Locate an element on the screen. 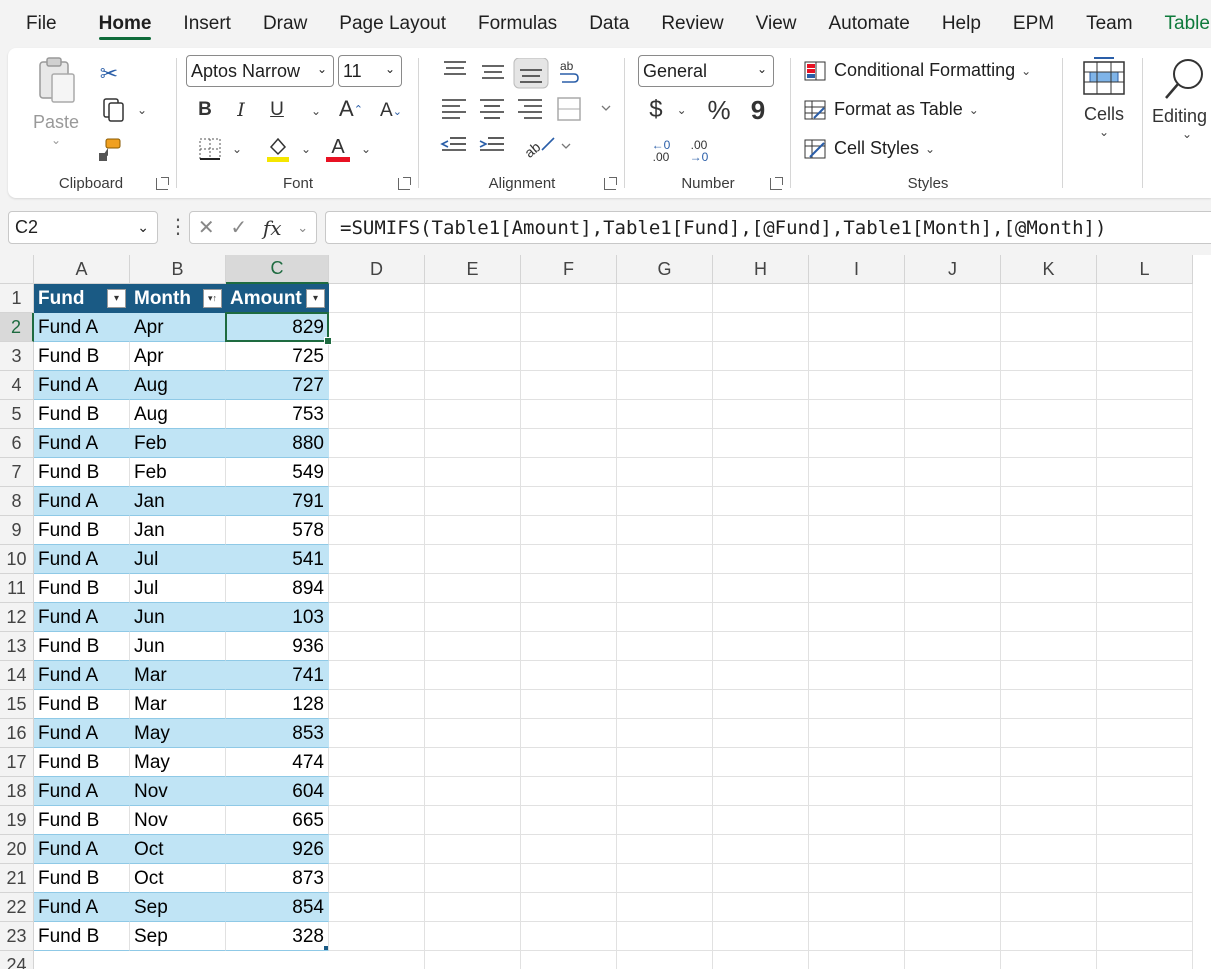 The height and width of the screenshot is (969, 1211). table-cell: Fund A is located at coordinates (82, 733).